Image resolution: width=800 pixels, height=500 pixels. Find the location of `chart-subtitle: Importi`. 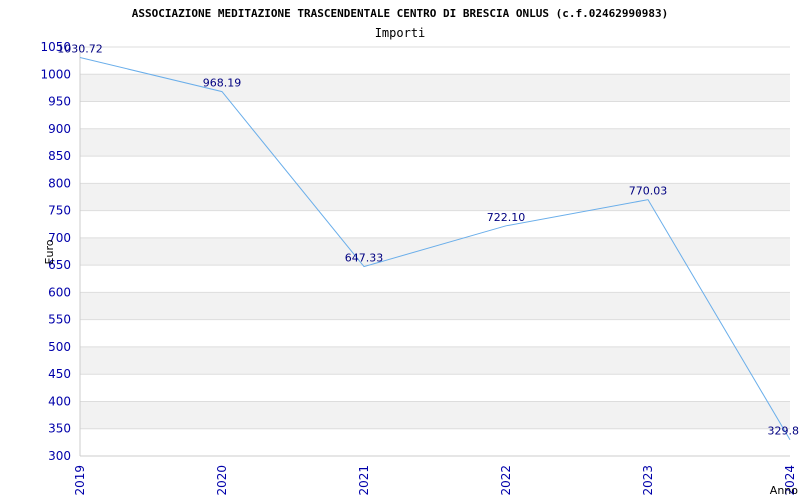

chart-subtitle: Importi is located at coordinates (400, 33).